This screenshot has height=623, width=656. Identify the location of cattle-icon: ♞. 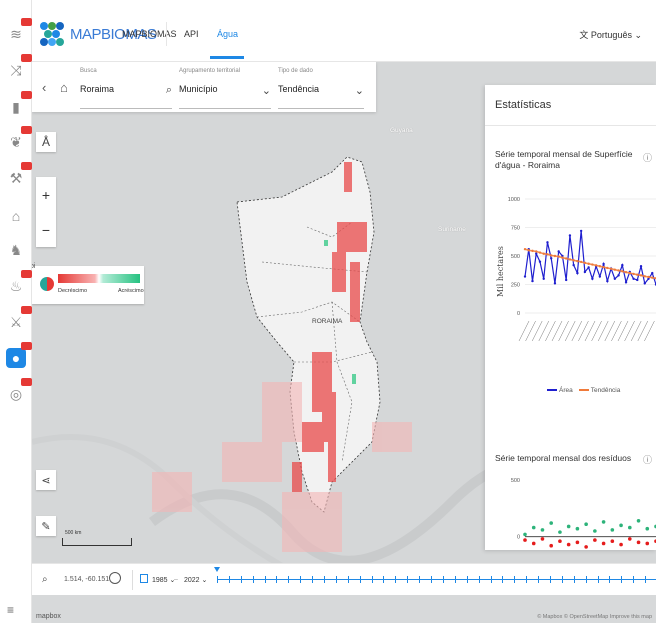
(16, 249).